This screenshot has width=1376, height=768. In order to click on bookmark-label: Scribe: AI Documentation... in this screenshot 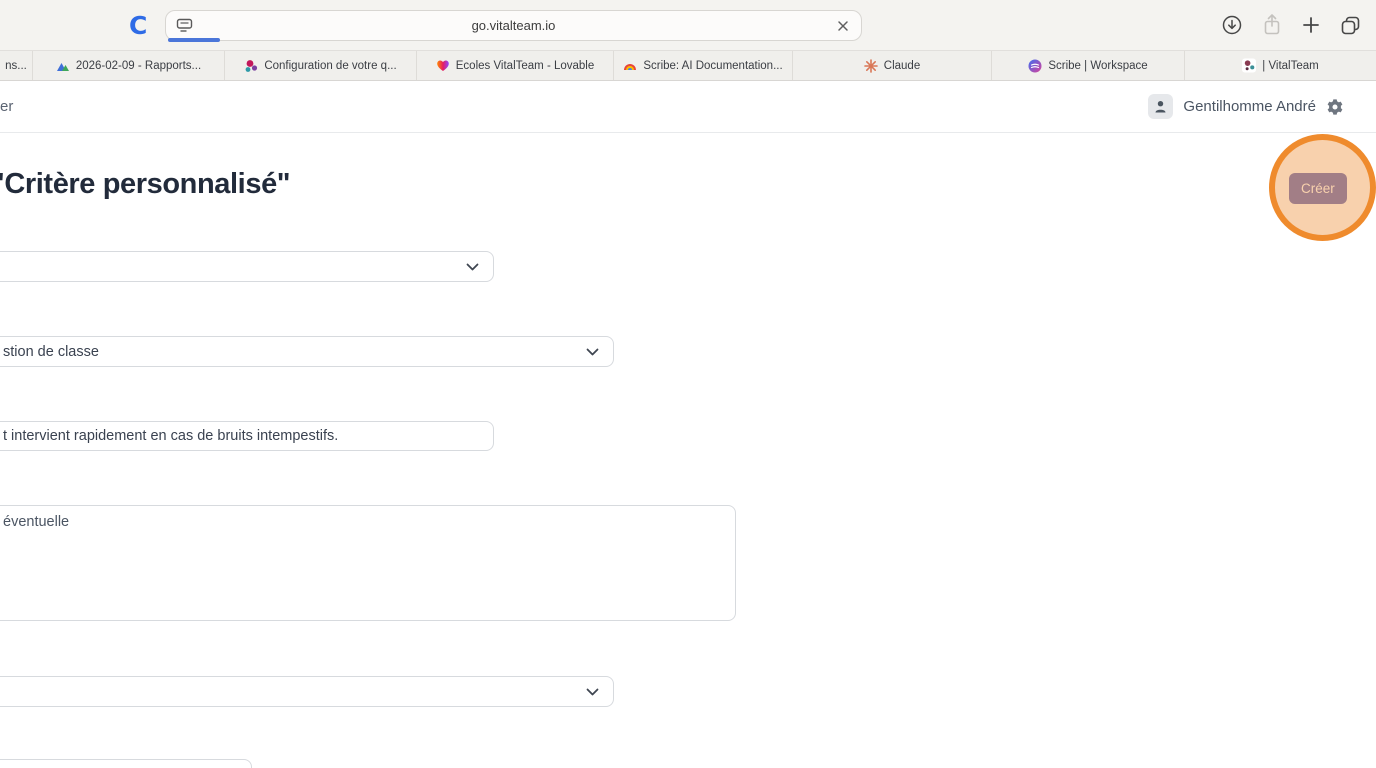, I will do `click(713, 65)`.